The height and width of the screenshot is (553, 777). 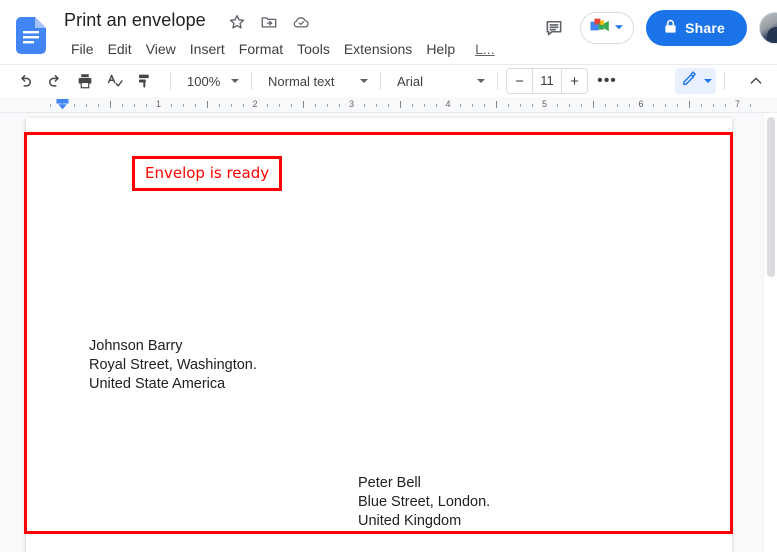 I want to click on more-options-button: •••, so click(x=607, y=81).